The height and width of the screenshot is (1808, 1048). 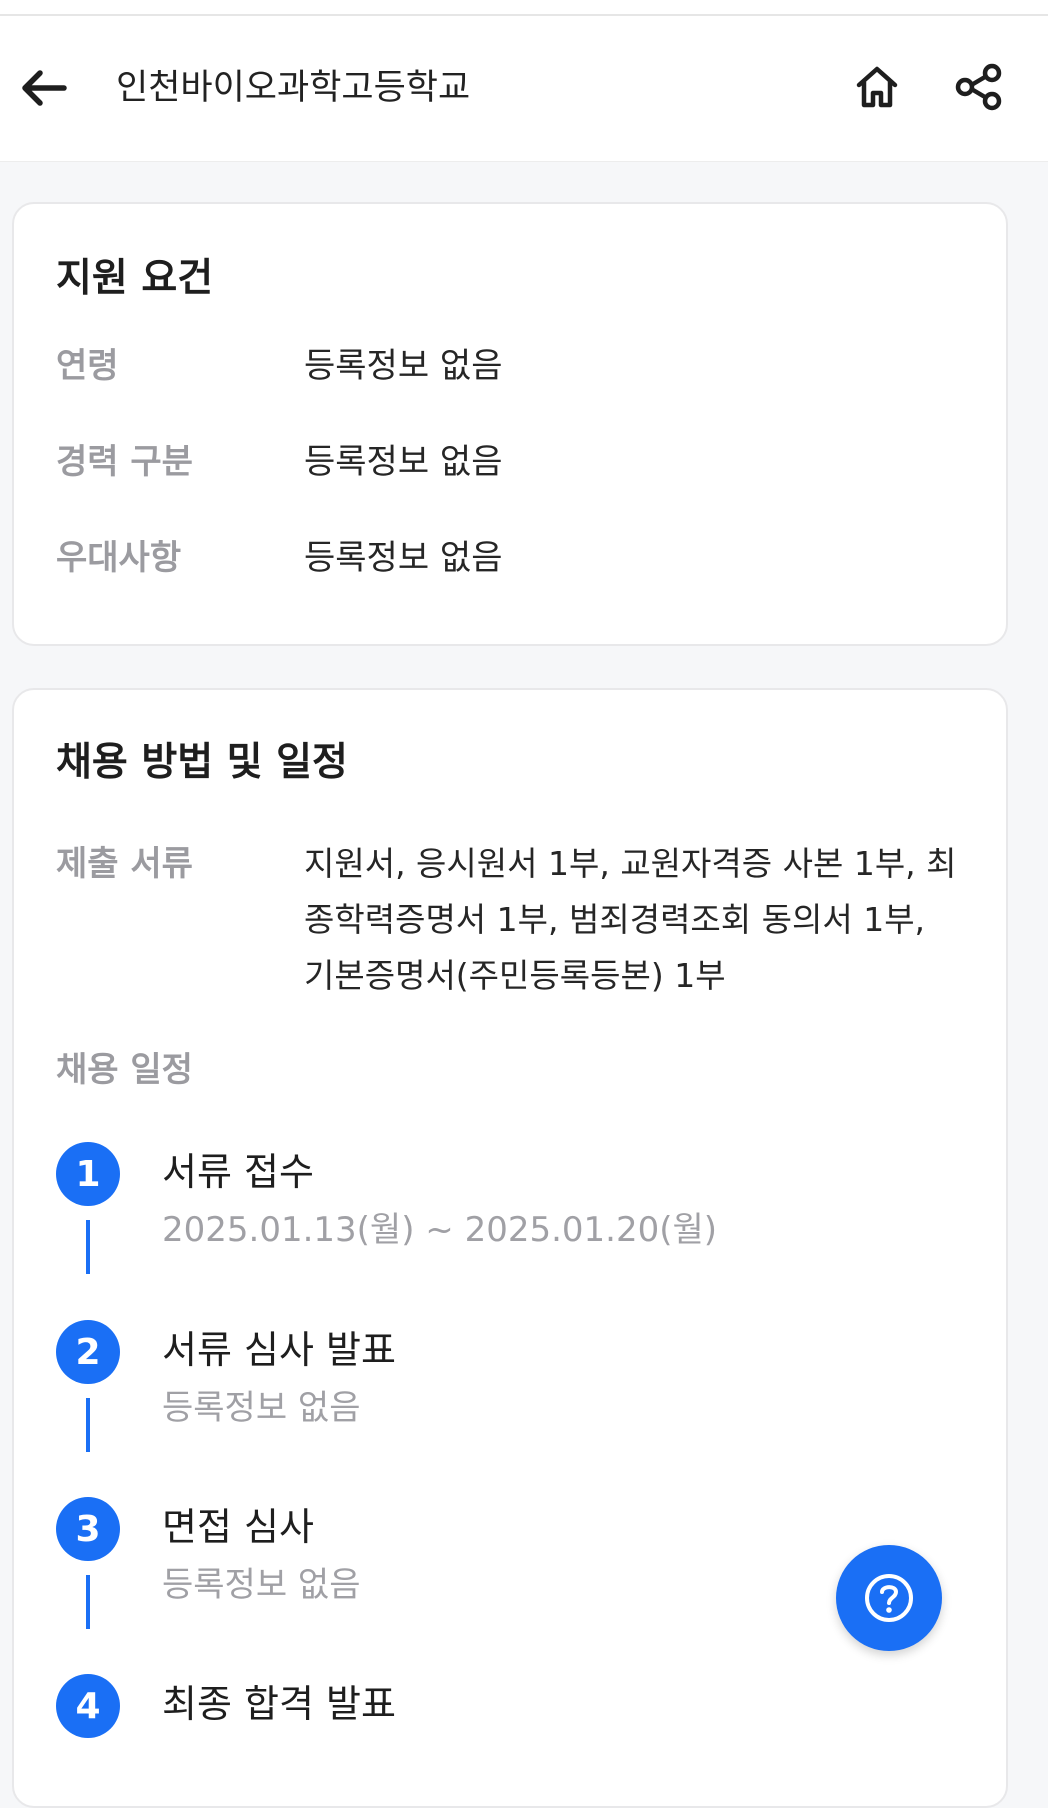 I want to click on status-bar-divider, so click(x=524, y=8).